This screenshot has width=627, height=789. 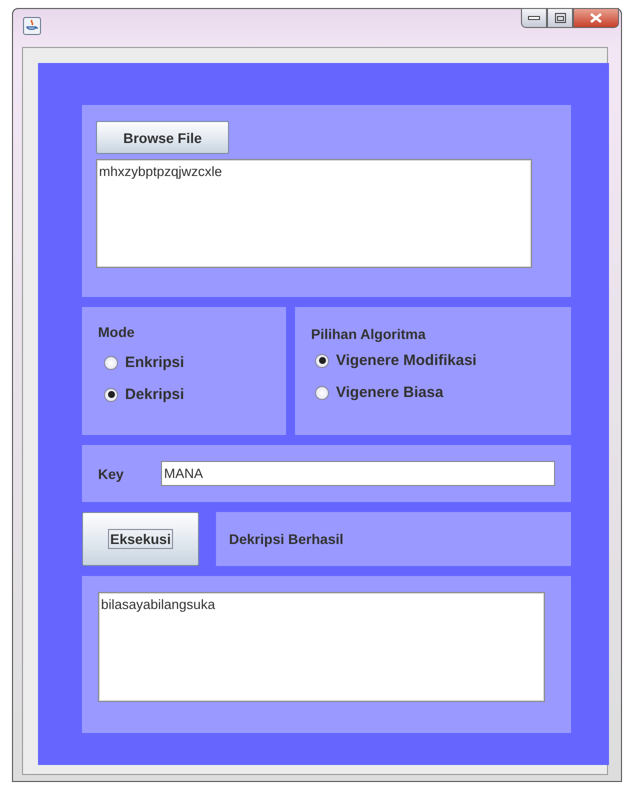 I want to click on algorithm-title: Pilihan Algoritma, so click(x=368, y=334).